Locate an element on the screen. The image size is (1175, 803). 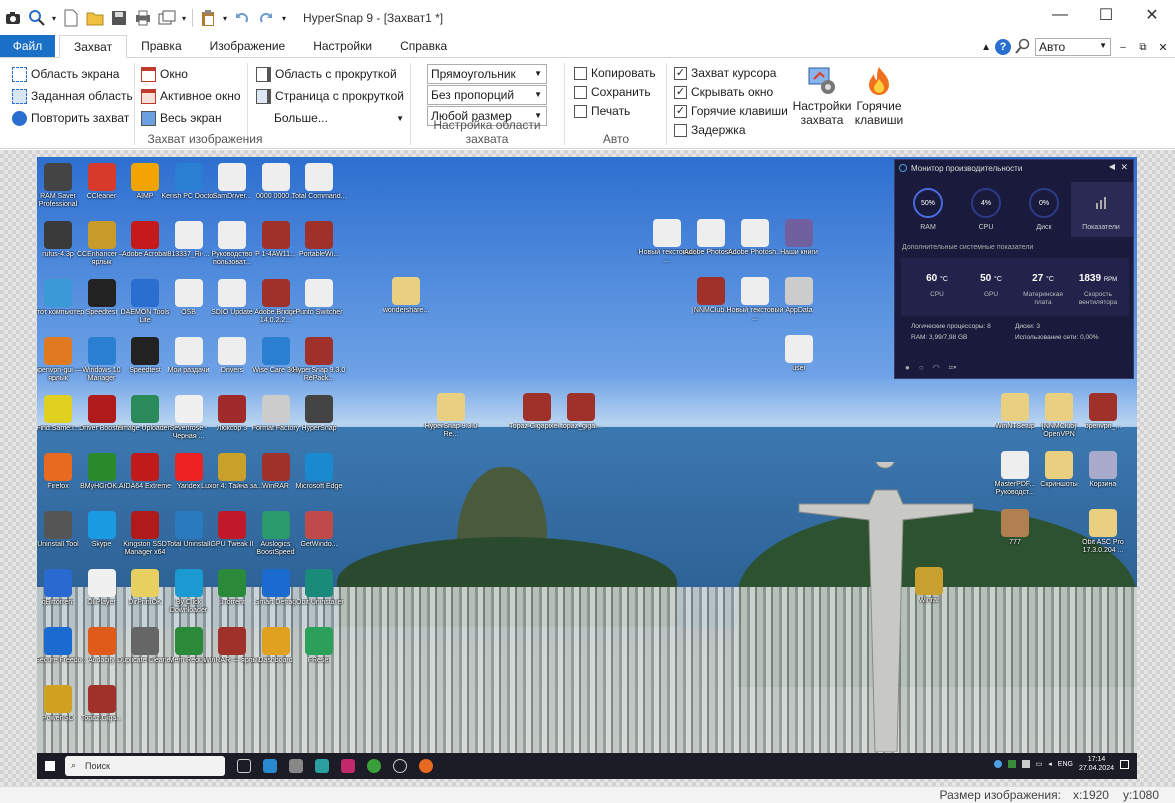
paste-icon is located at coordinates (208, 18).